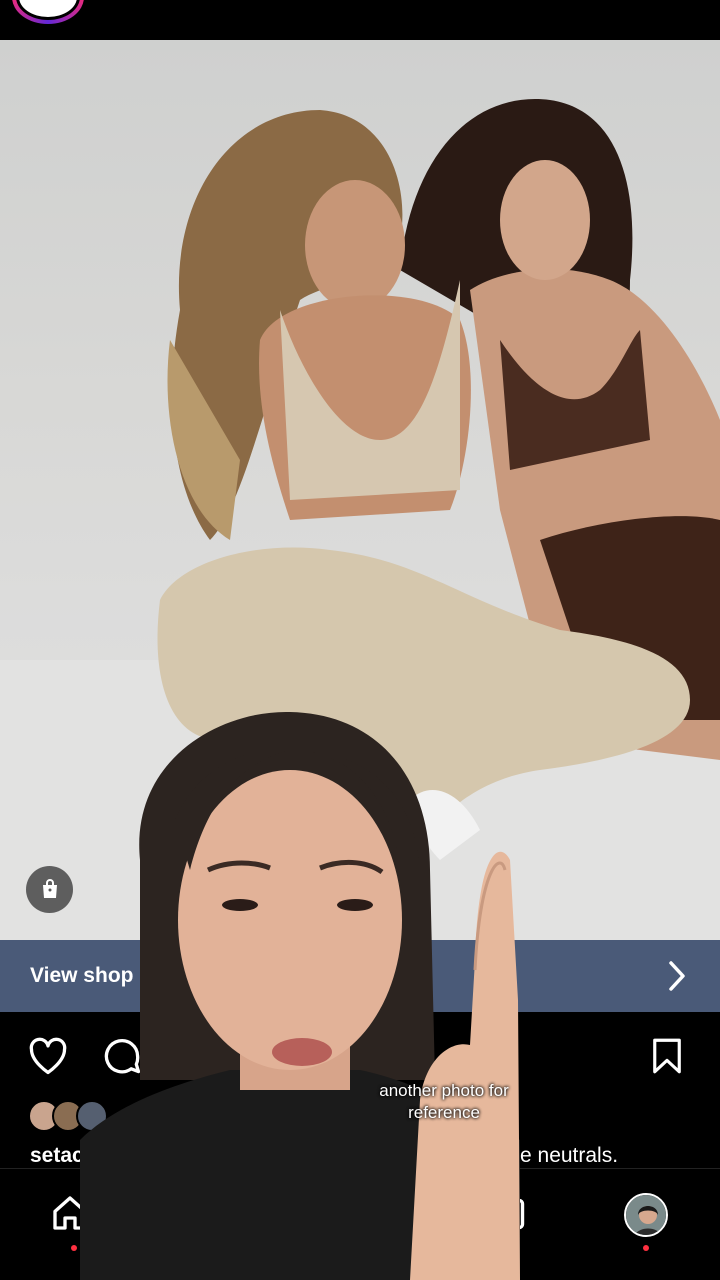 This screenshot has height=1280, width=720. Describe the element at coordinates (444, 1090) in the screenshot. I see `subtitle-line-1: another photo for` at that location.